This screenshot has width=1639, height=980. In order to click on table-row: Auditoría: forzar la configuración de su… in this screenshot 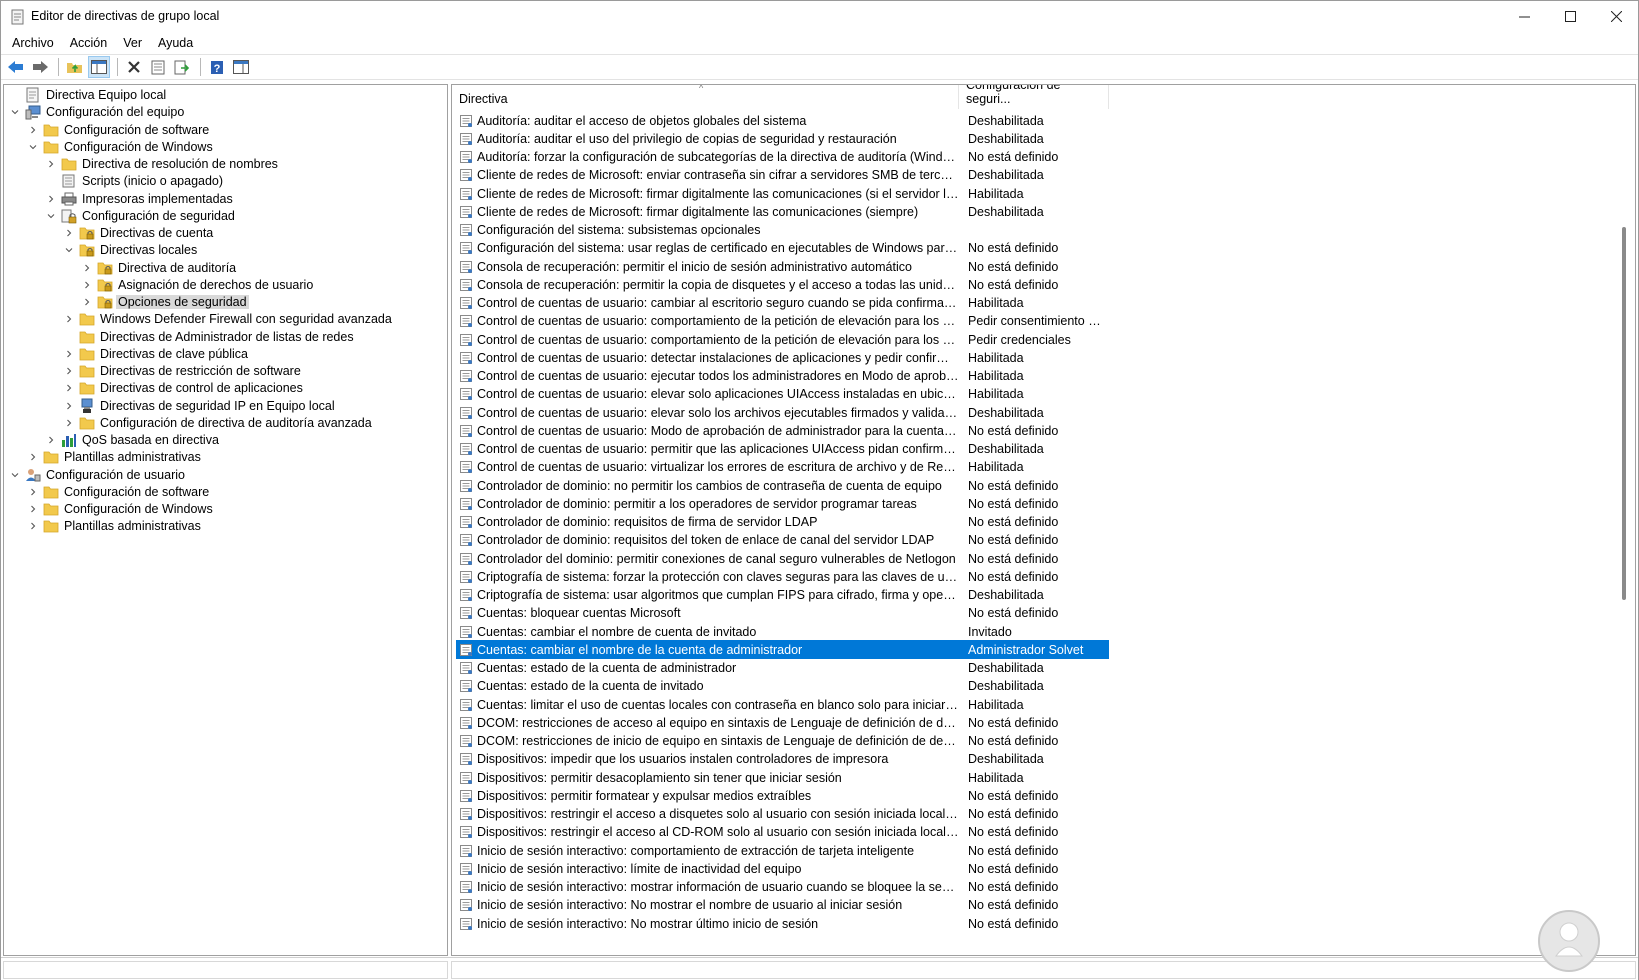, I will do `click(782, 157)`.